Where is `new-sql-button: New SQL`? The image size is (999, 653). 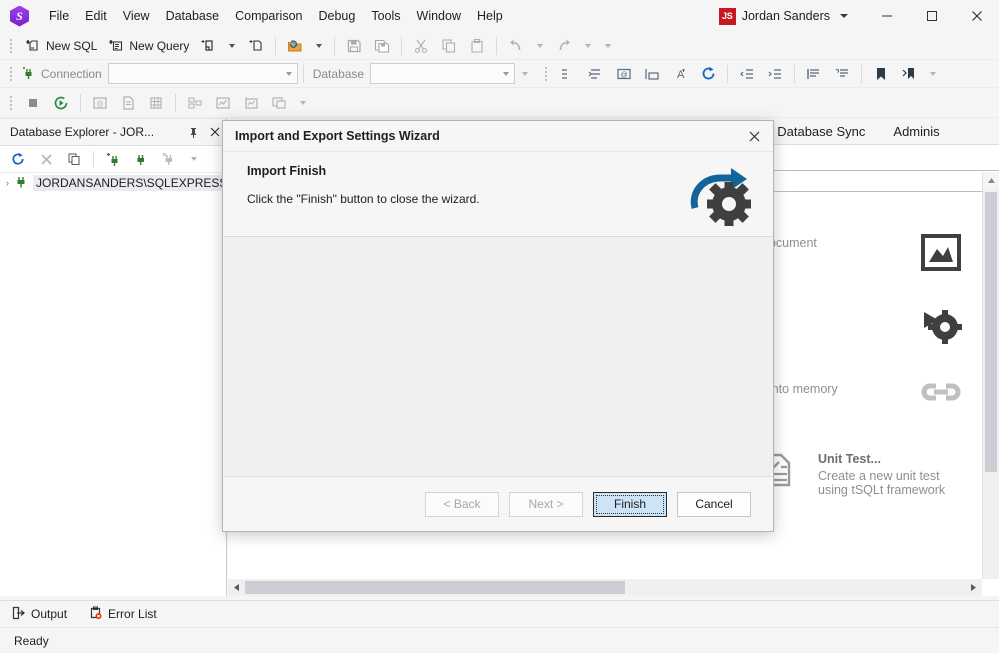 new-sql-button: New SQL is located at coordinates (60, 46).